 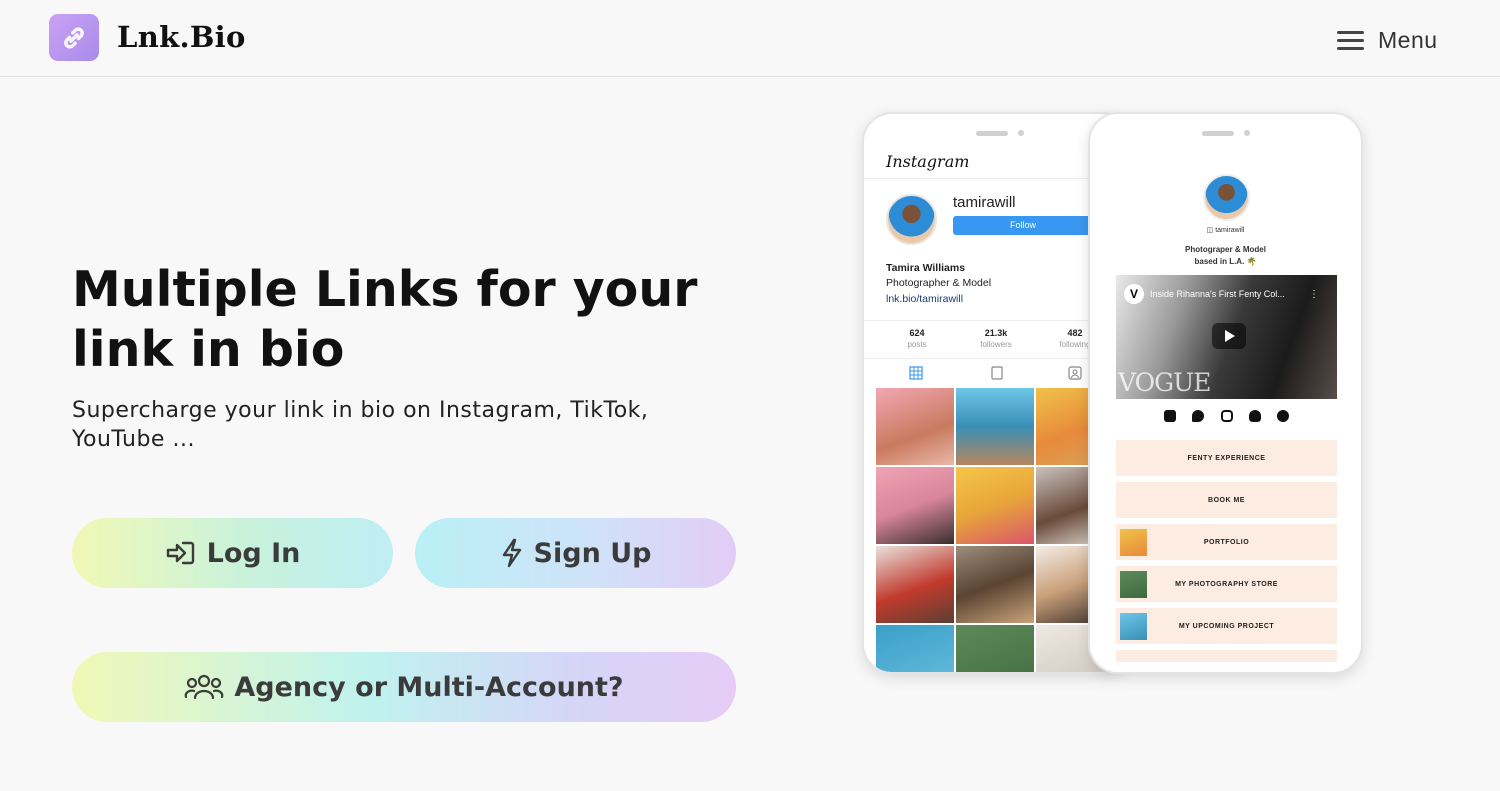 I want to click on link-button-portfolio: PORTFOLIO, so click(x=1226, y=542).